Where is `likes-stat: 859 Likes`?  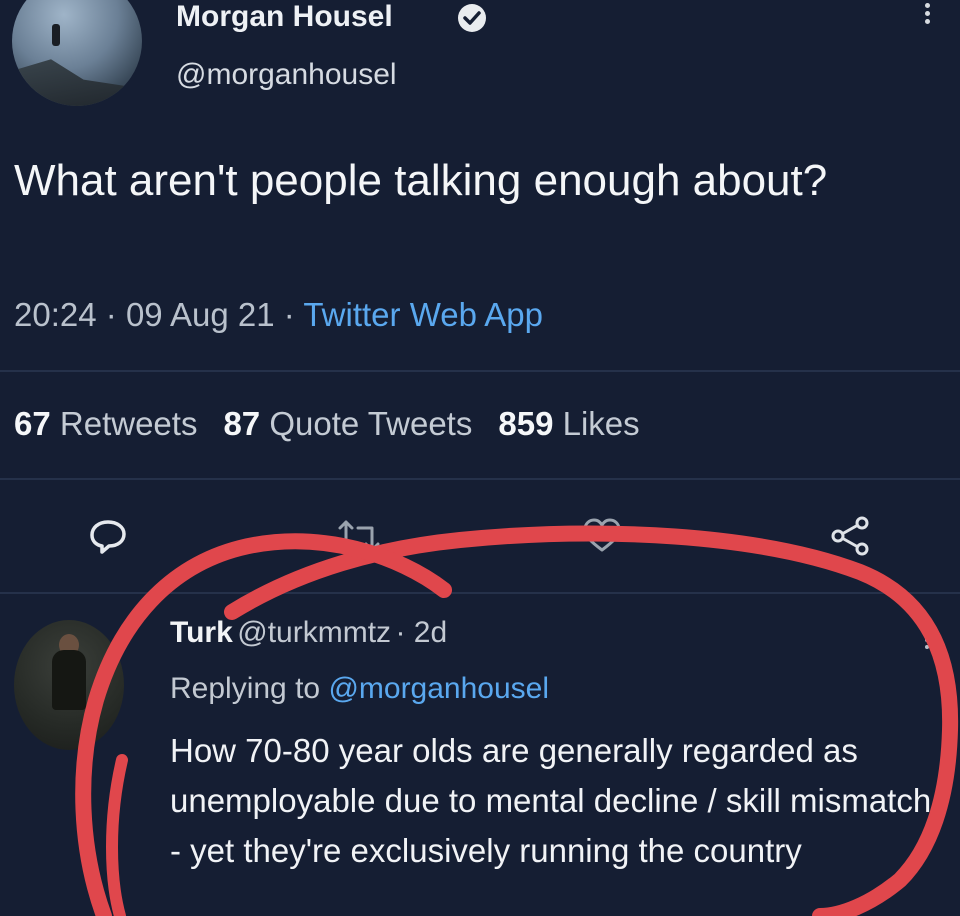 likes-stat: 859 Likes is located at coordinates (568, 423).